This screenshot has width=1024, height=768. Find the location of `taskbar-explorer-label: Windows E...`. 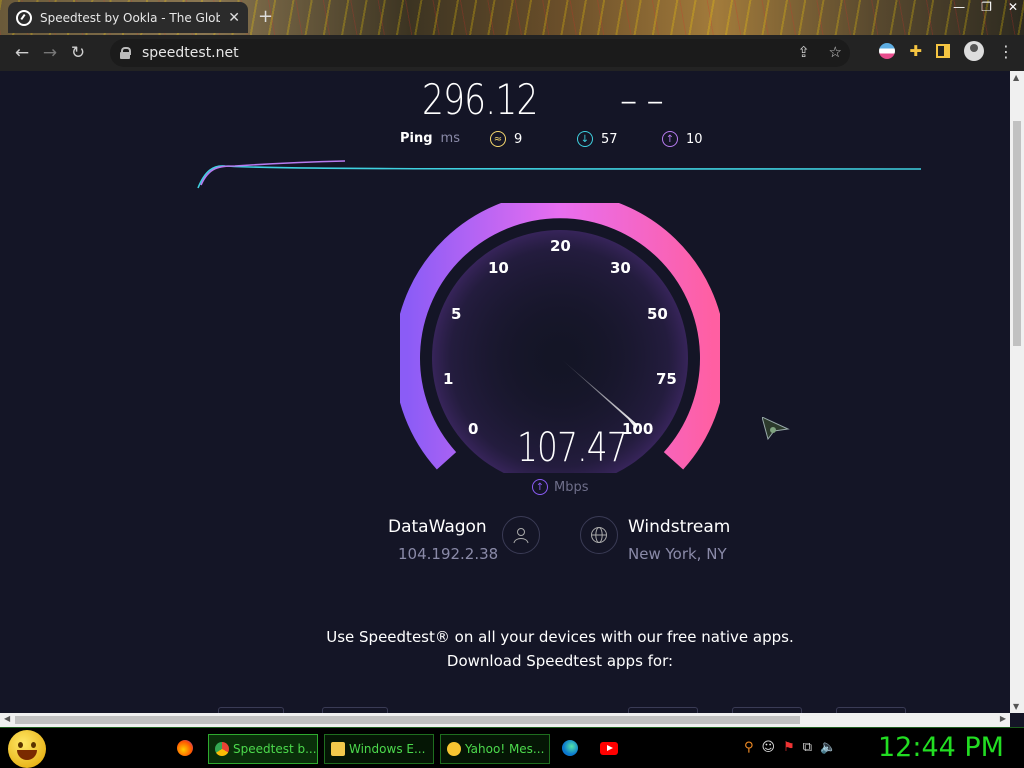

taskbar-explorer-label: Windows E... is located at coordinates (387, 749).